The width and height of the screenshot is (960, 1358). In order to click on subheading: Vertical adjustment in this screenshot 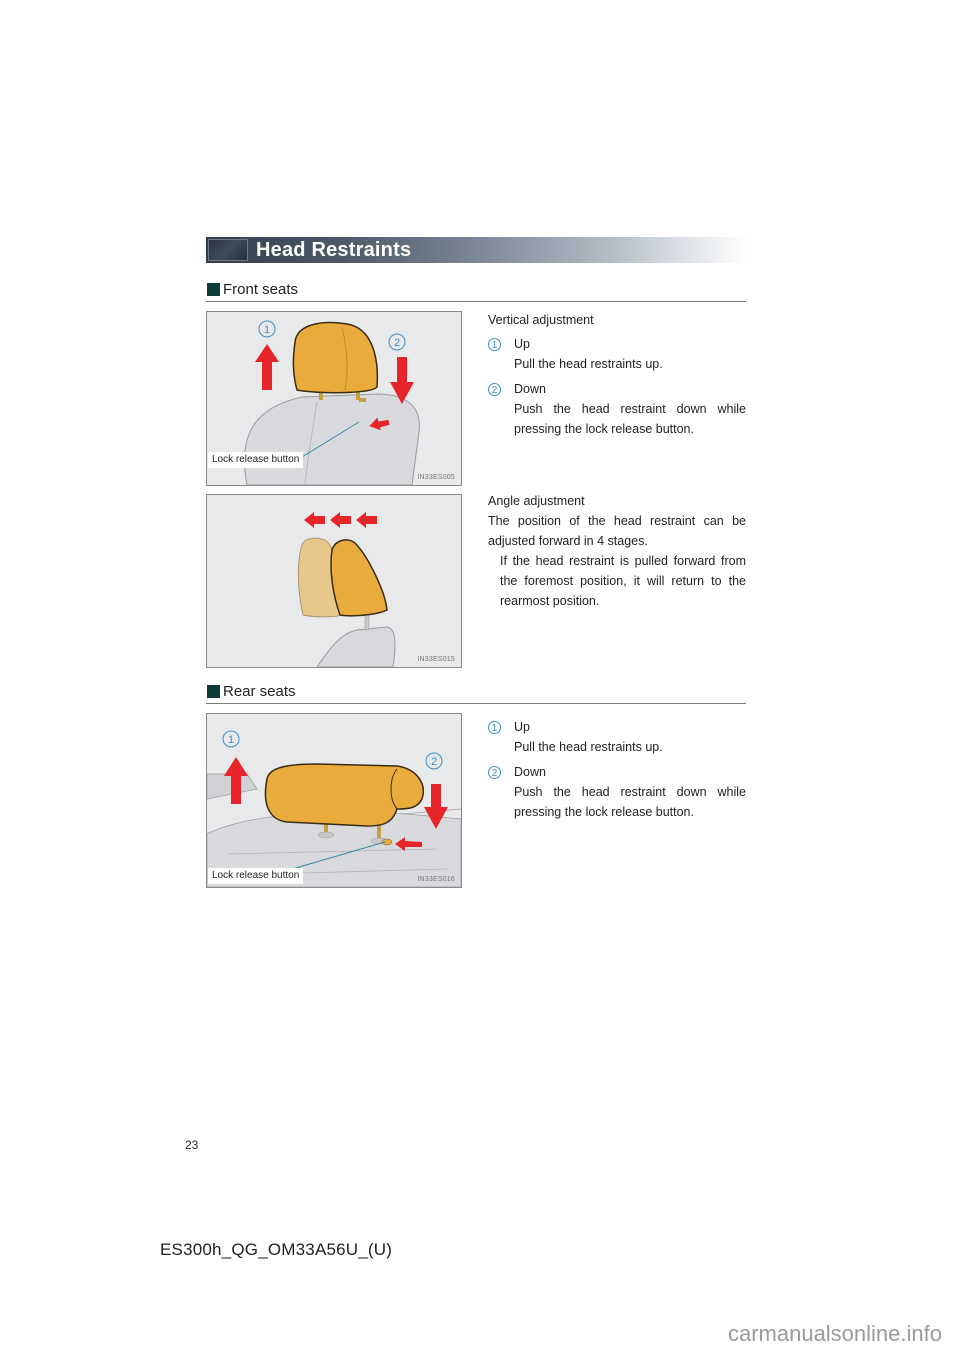, I will do `click(541, 320)`.